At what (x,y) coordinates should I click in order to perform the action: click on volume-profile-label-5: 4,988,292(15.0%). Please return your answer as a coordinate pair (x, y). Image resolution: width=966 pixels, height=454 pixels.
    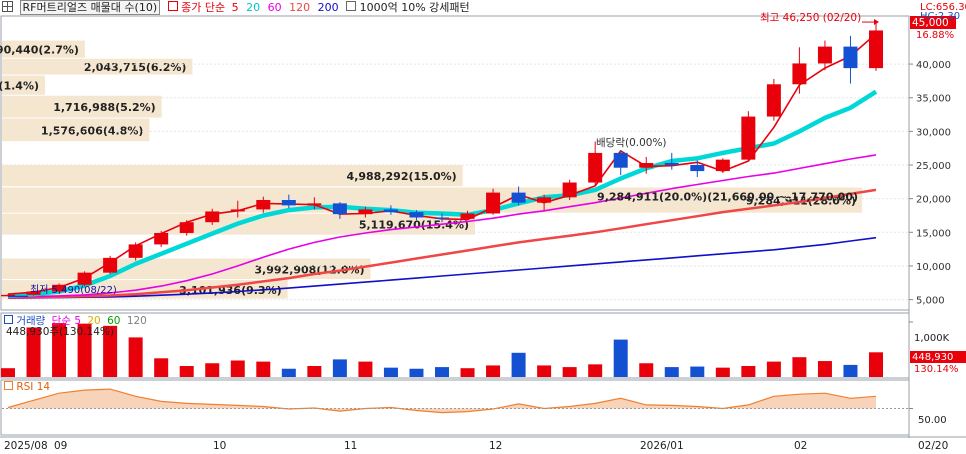
    Looking at the image, I should click on (402, 176).